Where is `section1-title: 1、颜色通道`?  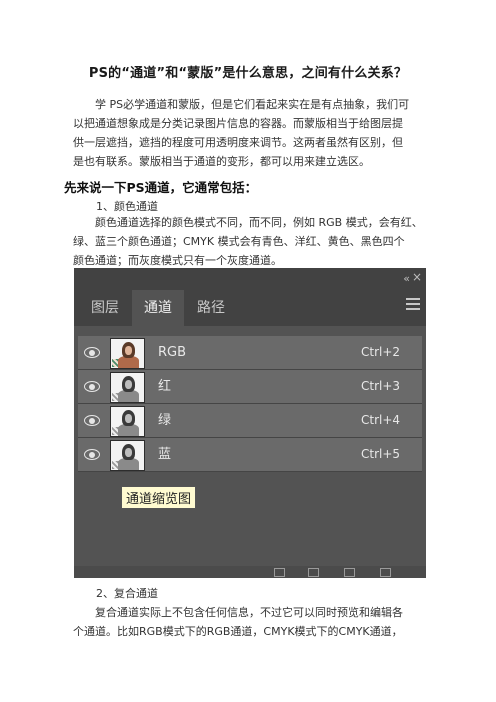
section1-title: 1、颜色通道 is located at coordinates (127, 206).